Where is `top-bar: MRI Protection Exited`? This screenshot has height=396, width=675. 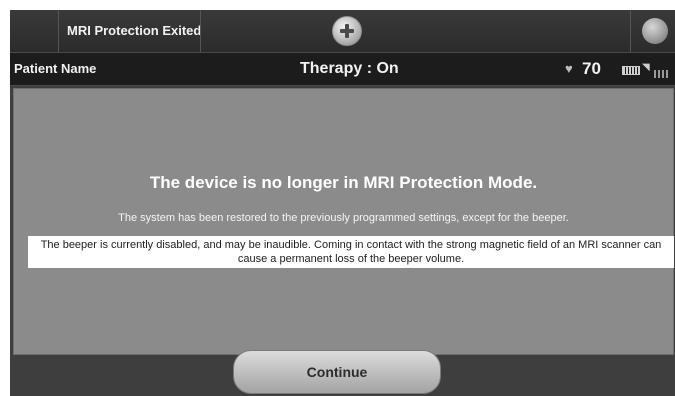
top-bar: MRI Protection Exited is located at coordinates (342, 31).